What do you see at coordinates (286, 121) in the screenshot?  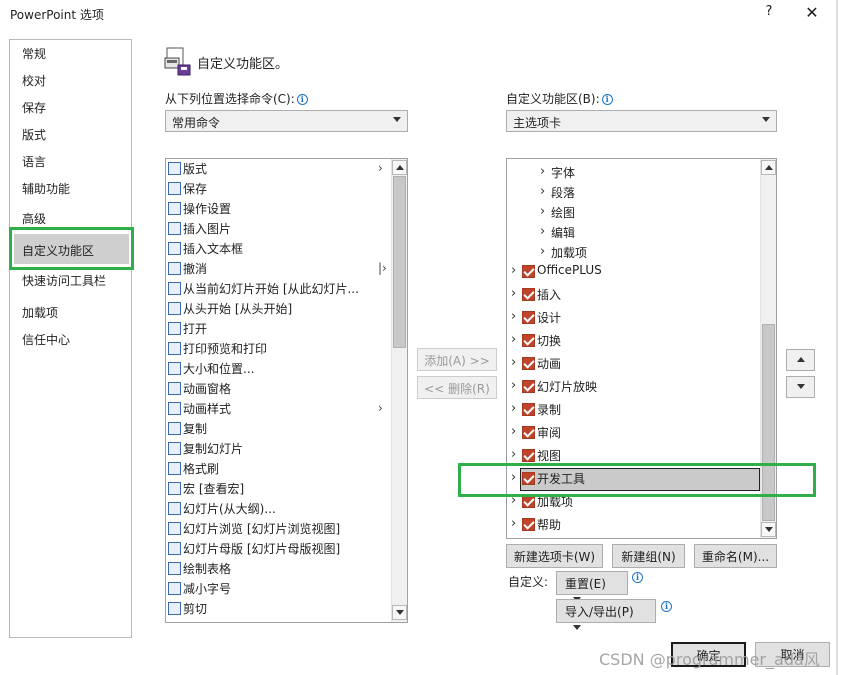 I see `choose-commands-combo: 常用命令` at bounding box center [286, 121].